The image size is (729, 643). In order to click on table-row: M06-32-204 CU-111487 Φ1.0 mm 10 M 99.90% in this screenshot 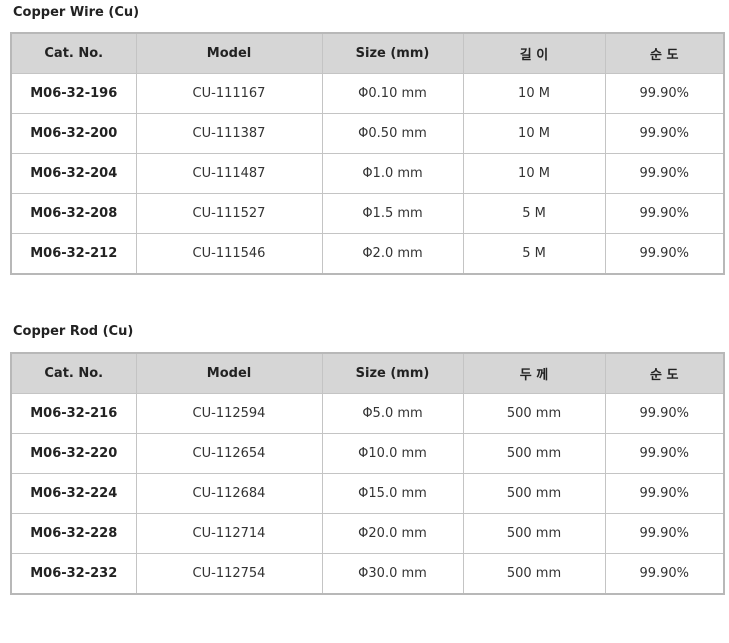, I will do `click(367, 173)`.